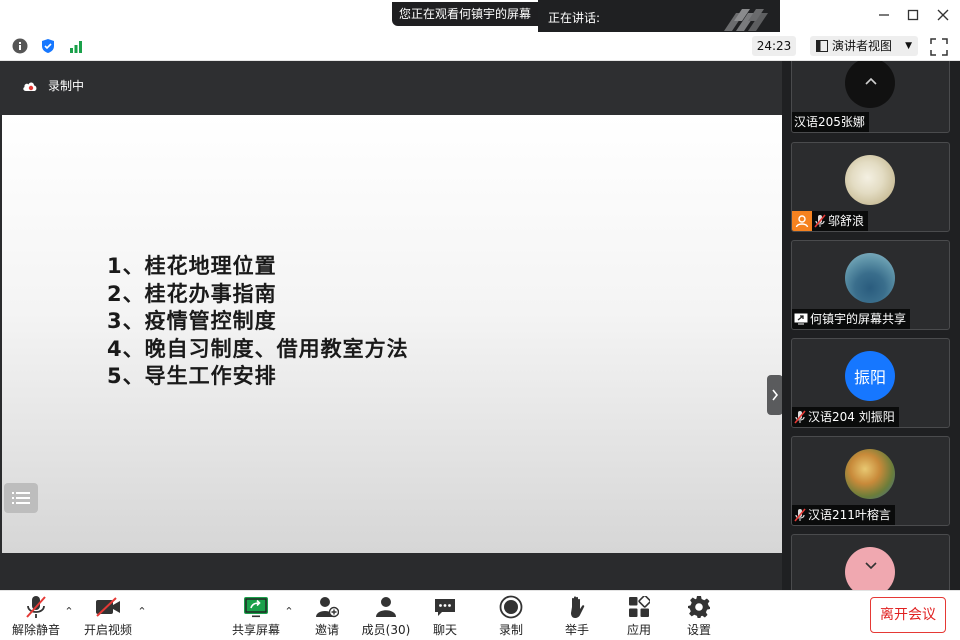  I want to click on unmute-label: 解除静音, so click(35, 630).